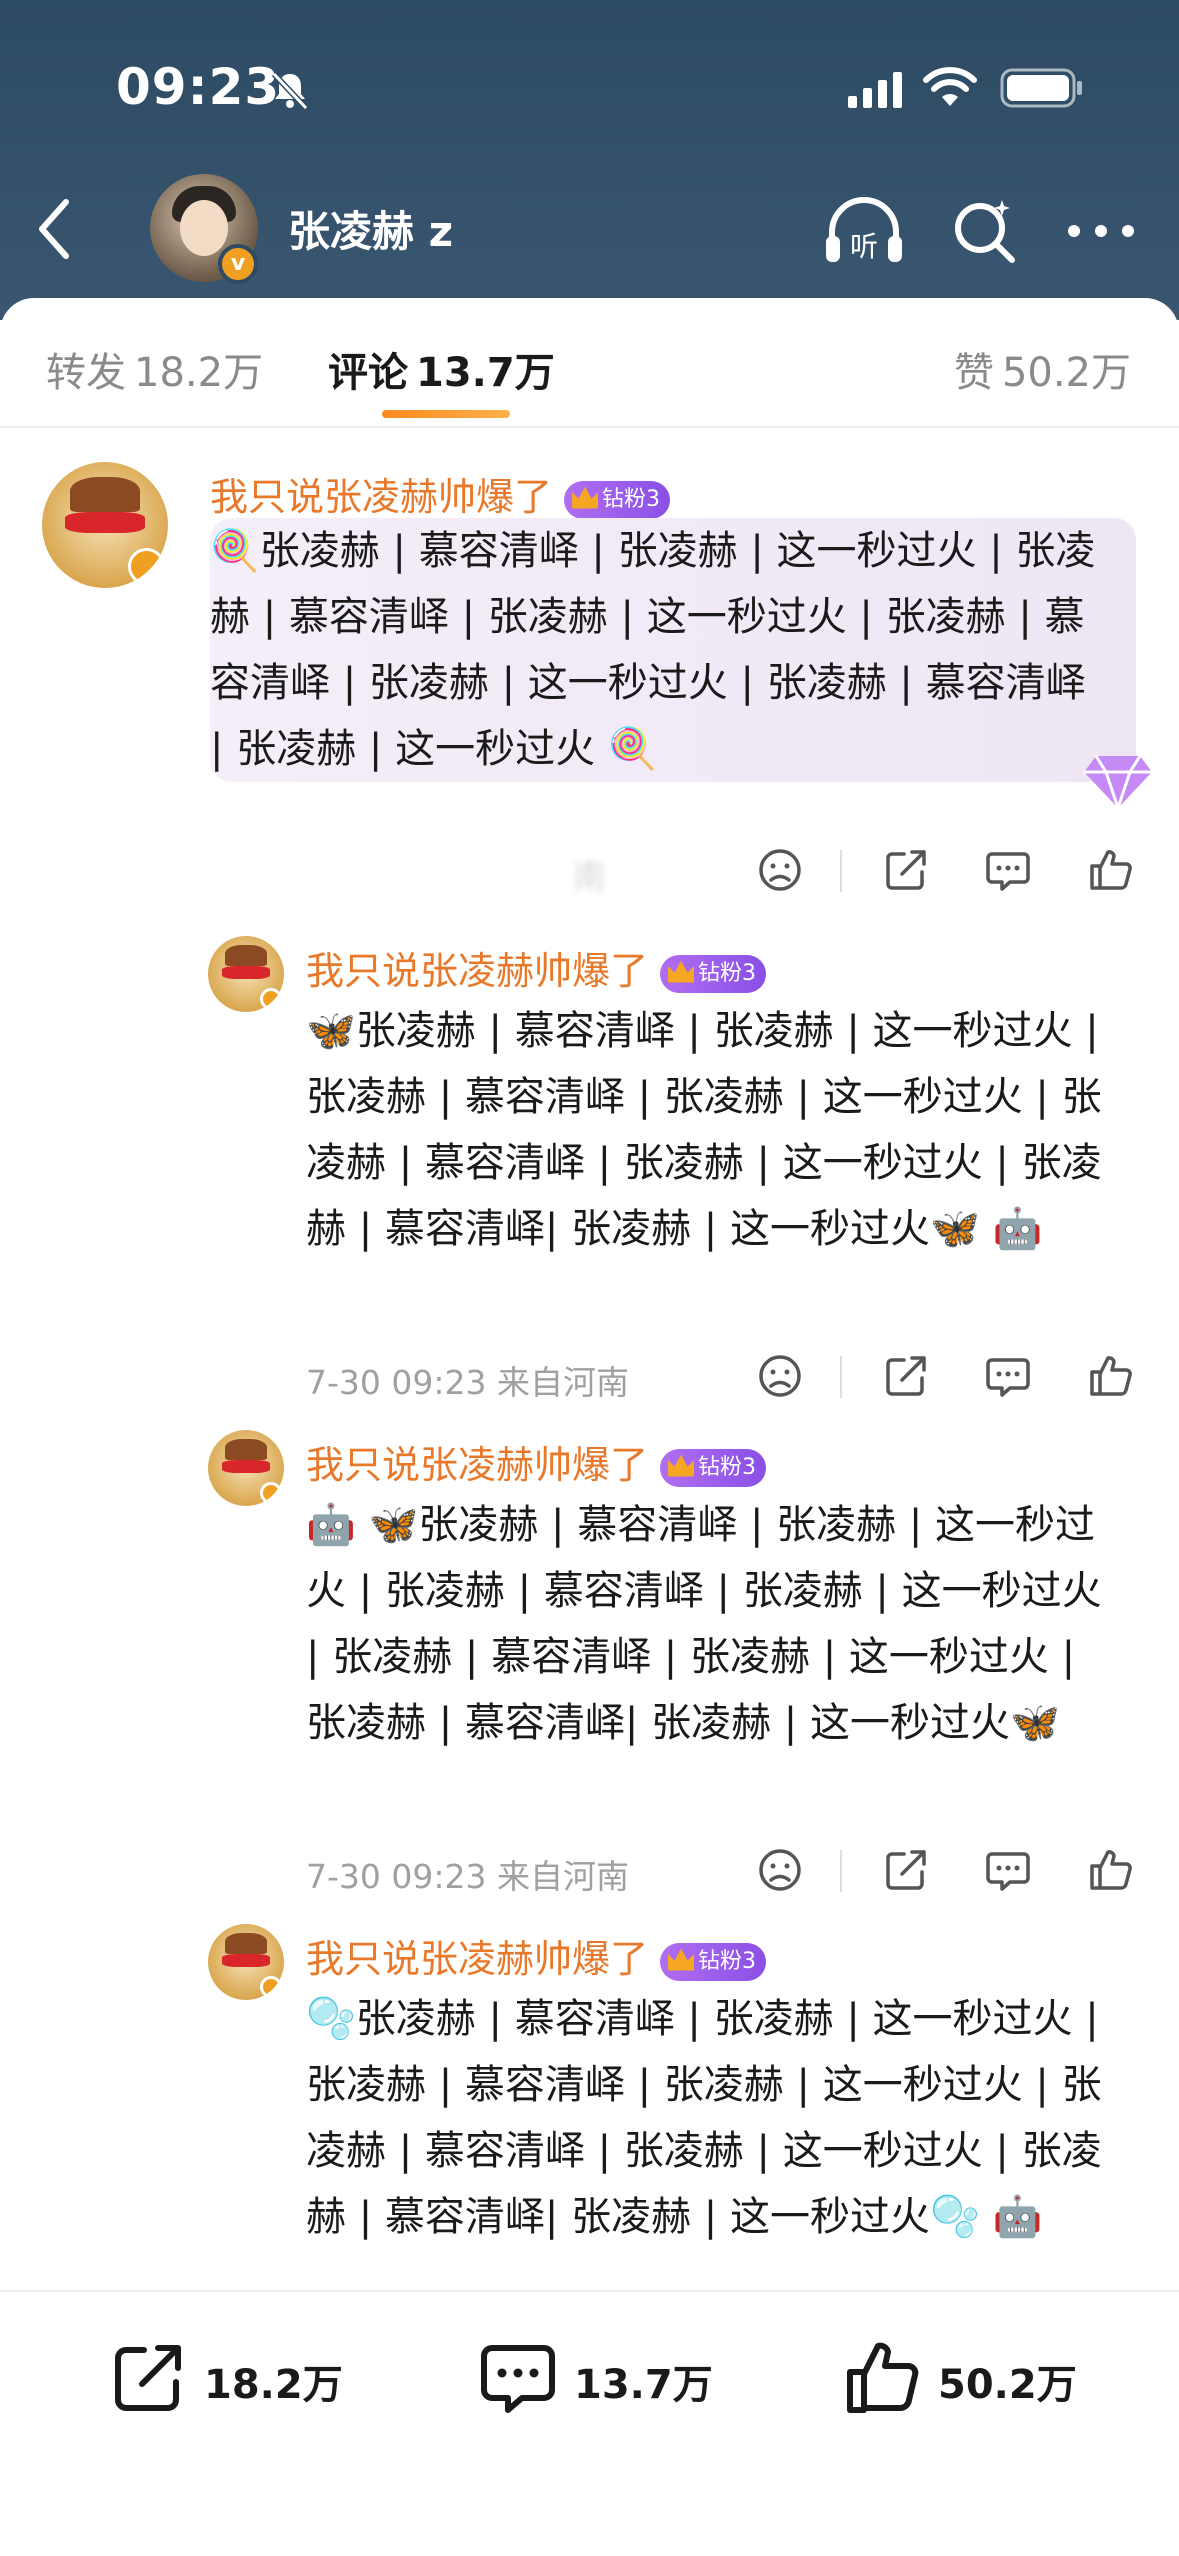  I want to click on bottom-action-bar: 18.2万 13.7万 50.2万, so click(589, 2423).